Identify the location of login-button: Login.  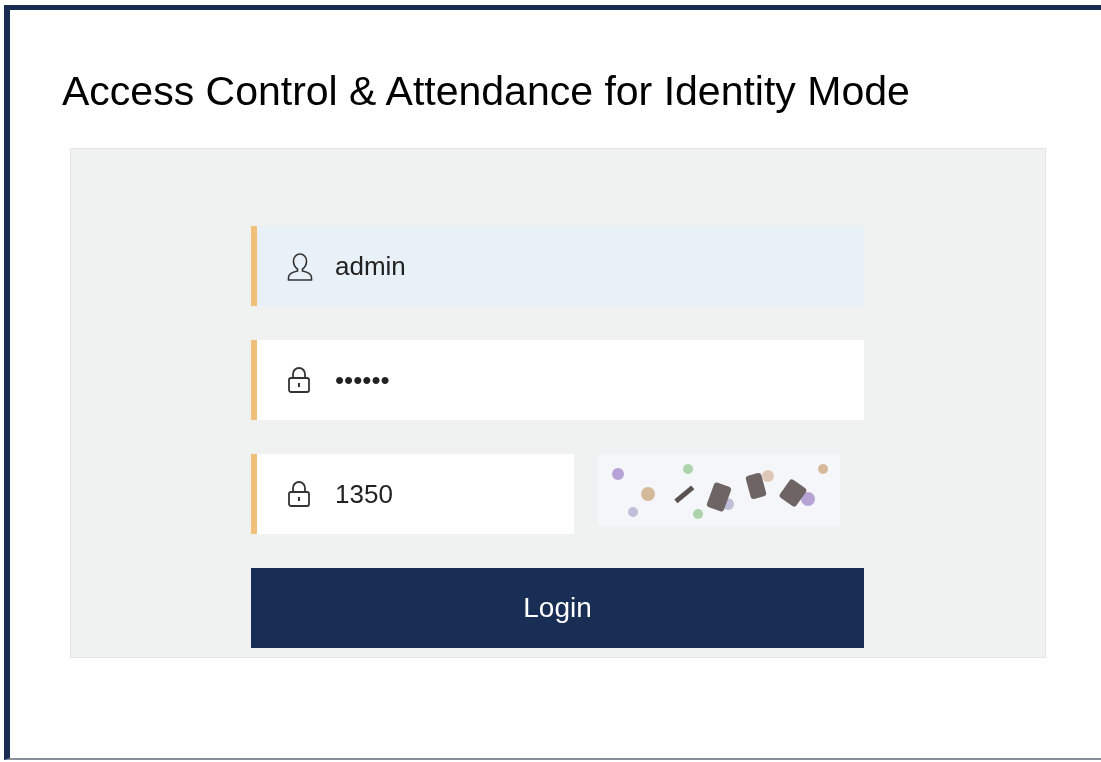
(557, 608).